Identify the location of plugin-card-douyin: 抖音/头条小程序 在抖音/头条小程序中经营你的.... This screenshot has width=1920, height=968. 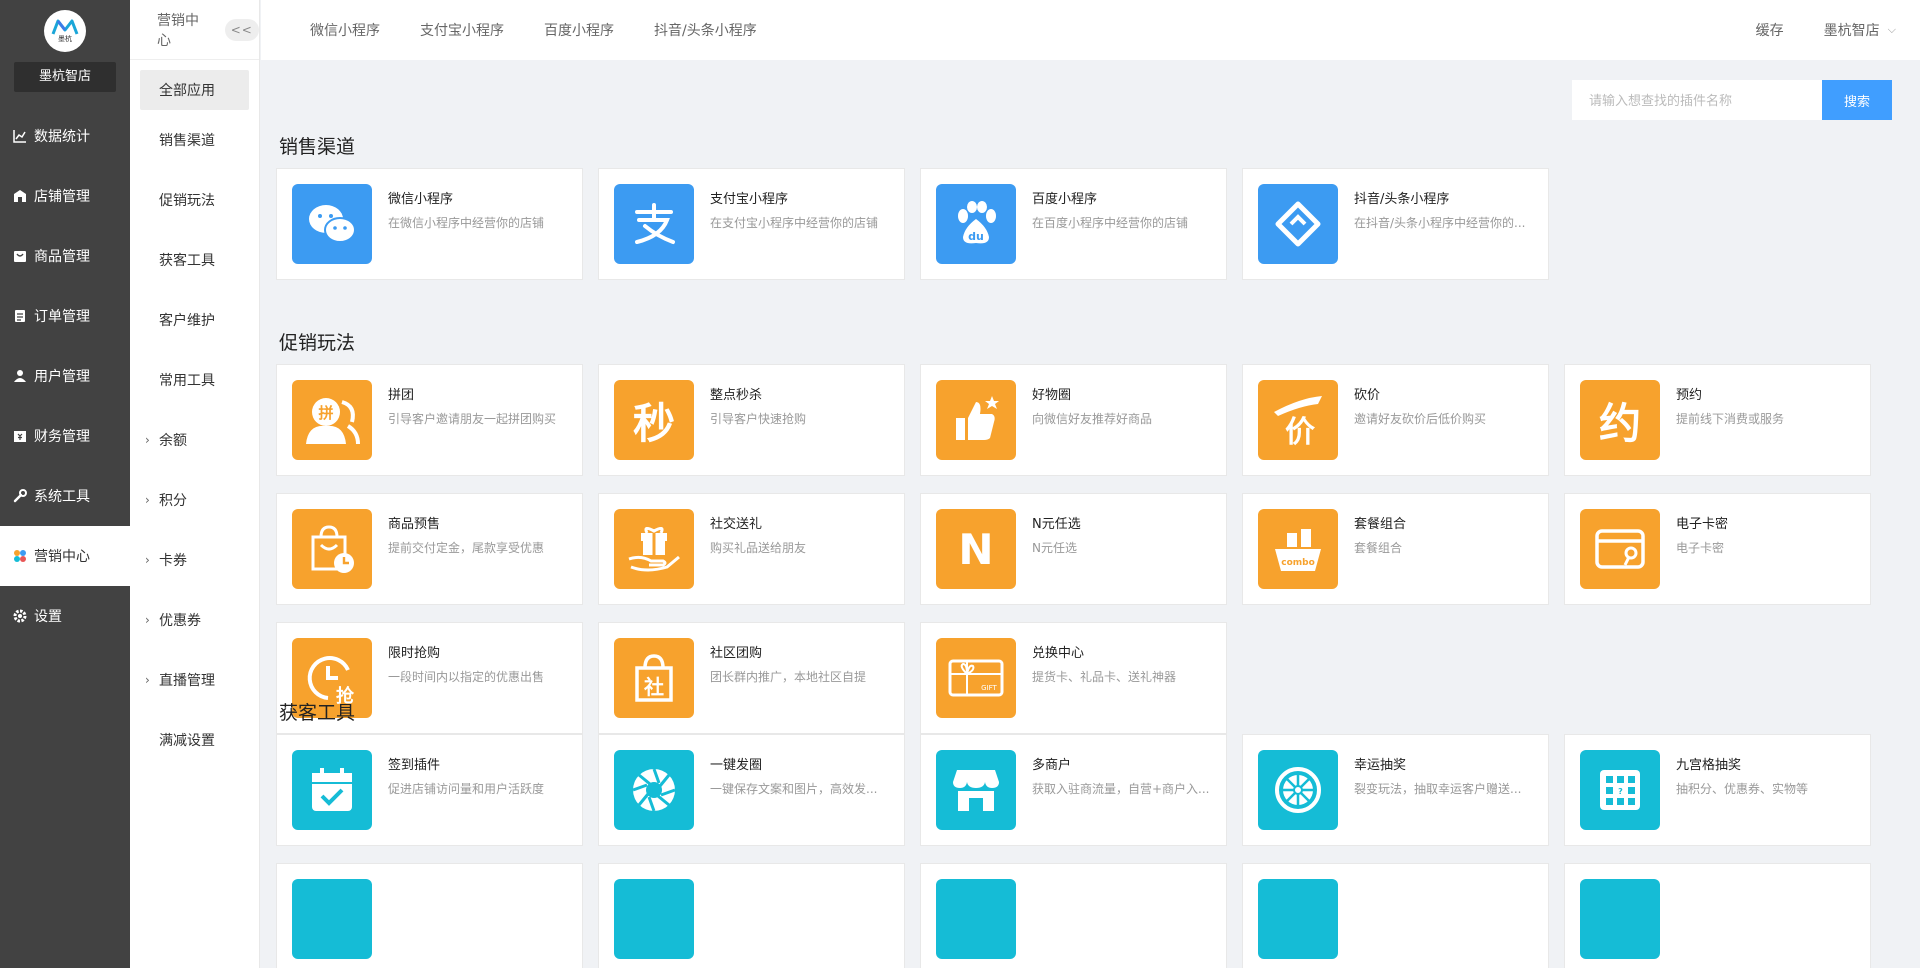
(1395, 224).